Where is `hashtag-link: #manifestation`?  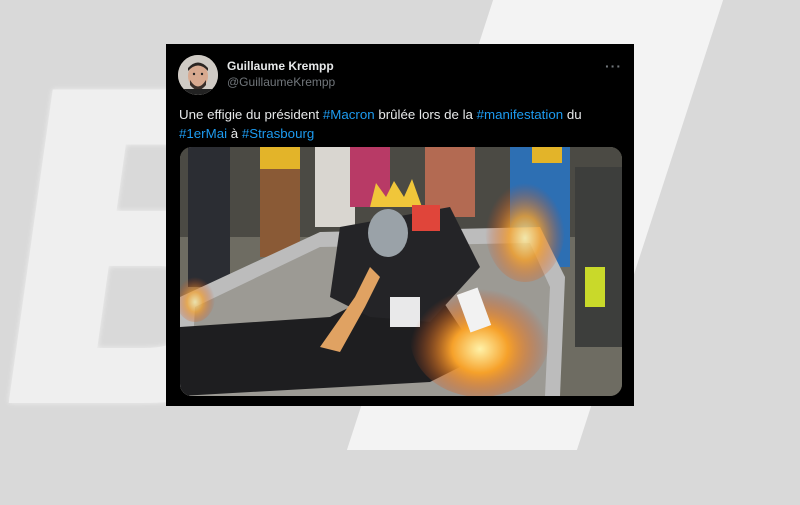
hashtag-link: #manifestation is located at coordinates (520, 114).